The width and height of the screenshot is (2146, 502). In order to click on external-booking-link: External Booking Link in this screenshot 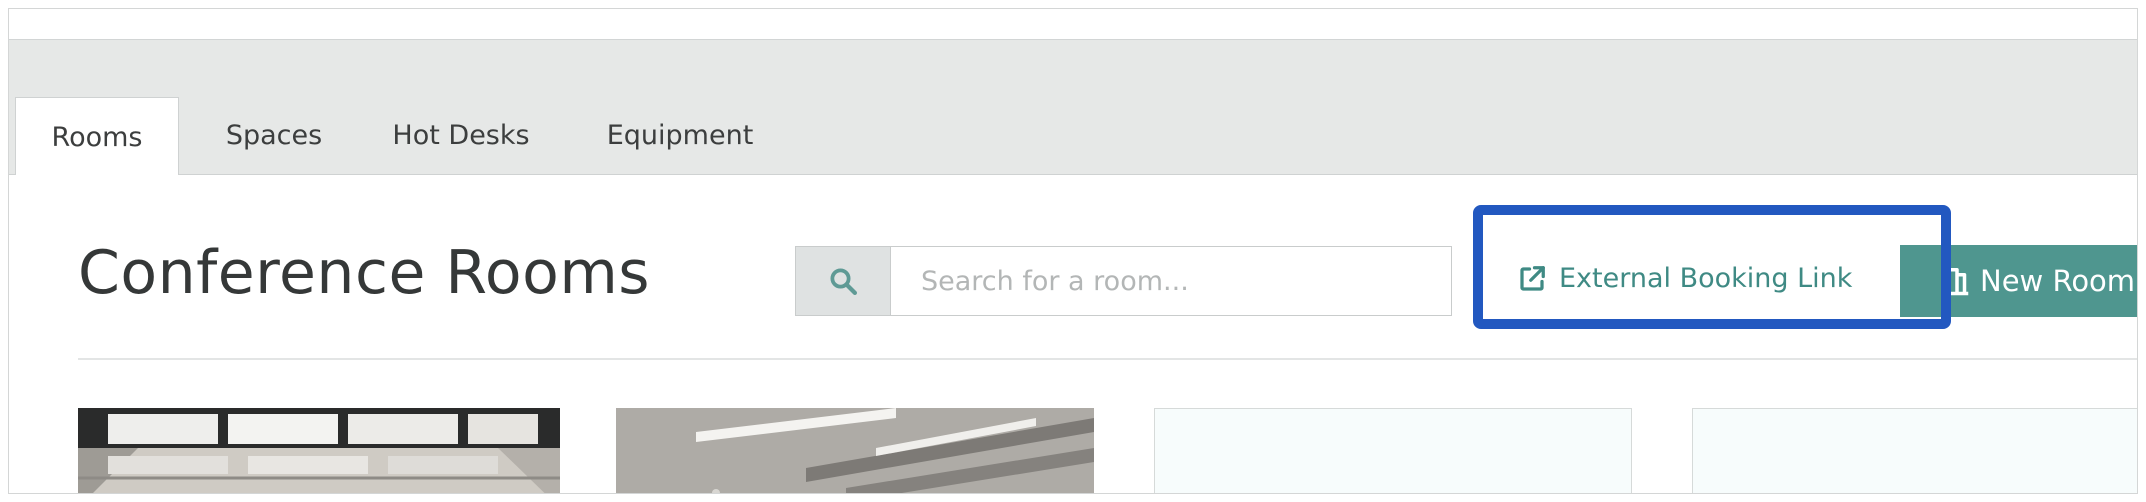, I will do `click(1684, 278)`.